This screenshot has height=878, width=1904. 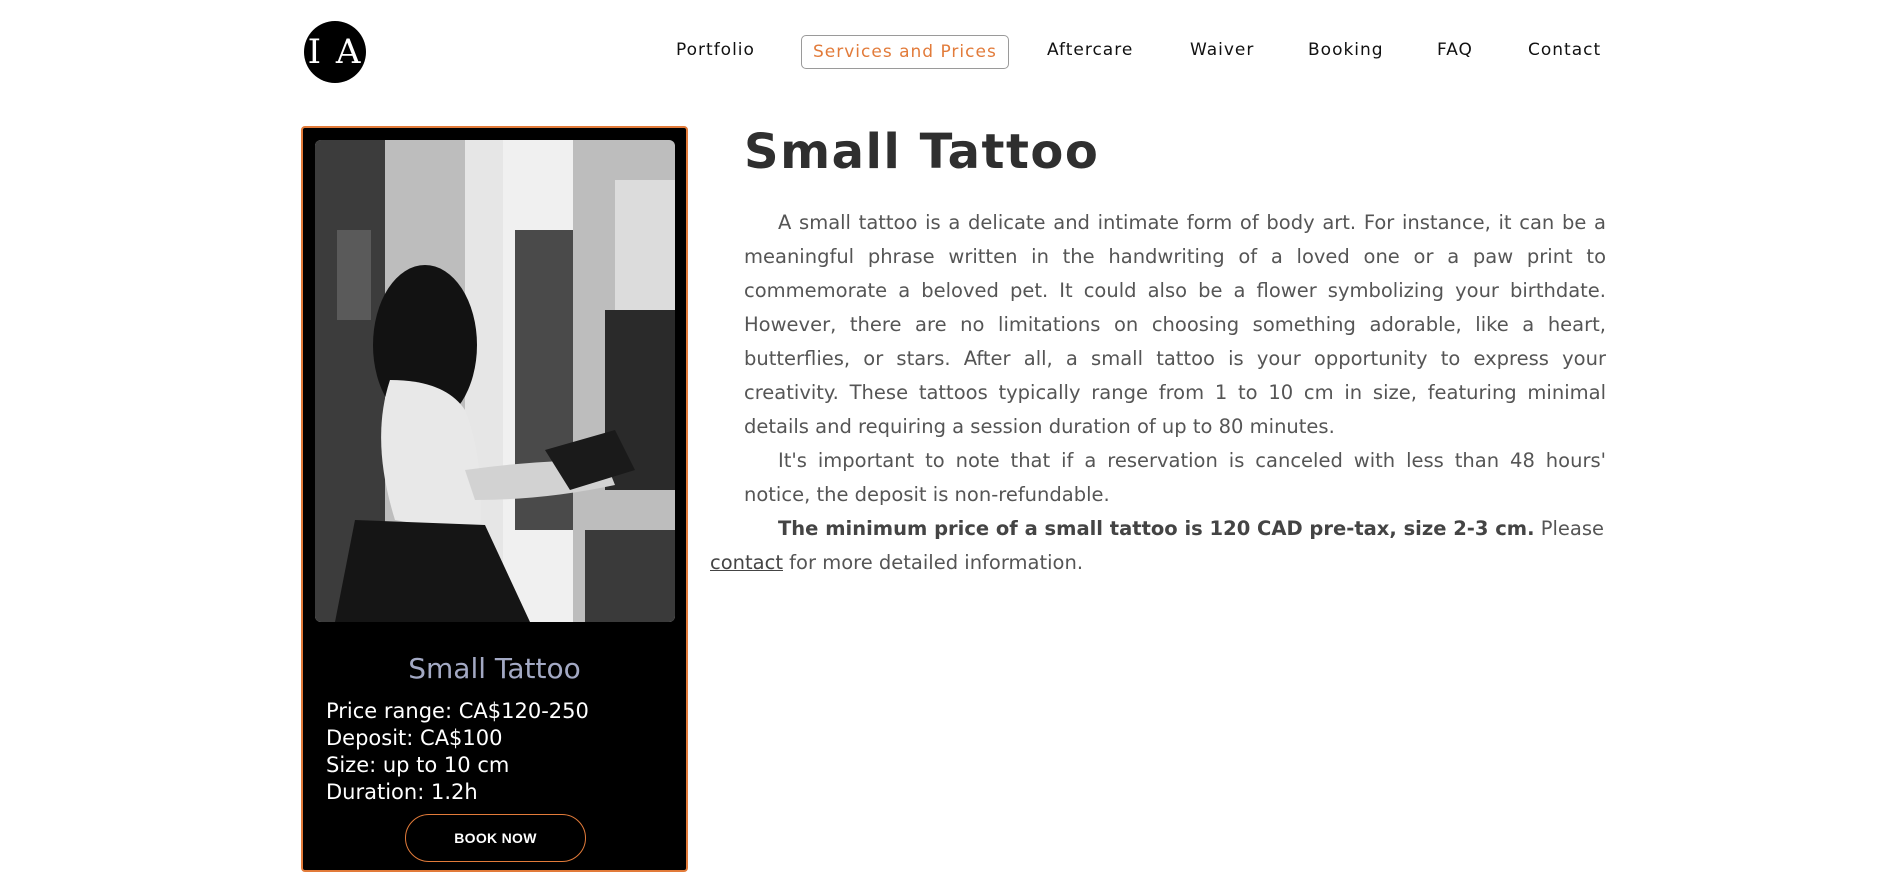 What do you see at coordinates (414, 738) in the screenshot?
I see `deposit: Deposit: CA$100` at bounding box center [414, 738].